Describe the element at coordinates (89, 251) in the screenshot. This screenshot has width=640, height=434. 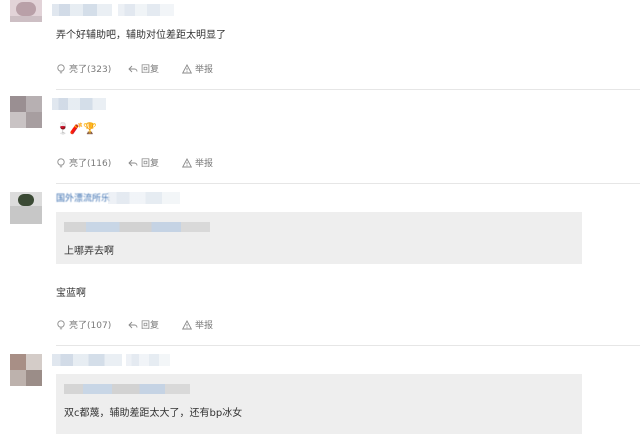
I see `quoted-text: 上哪弄去啊` at that location.